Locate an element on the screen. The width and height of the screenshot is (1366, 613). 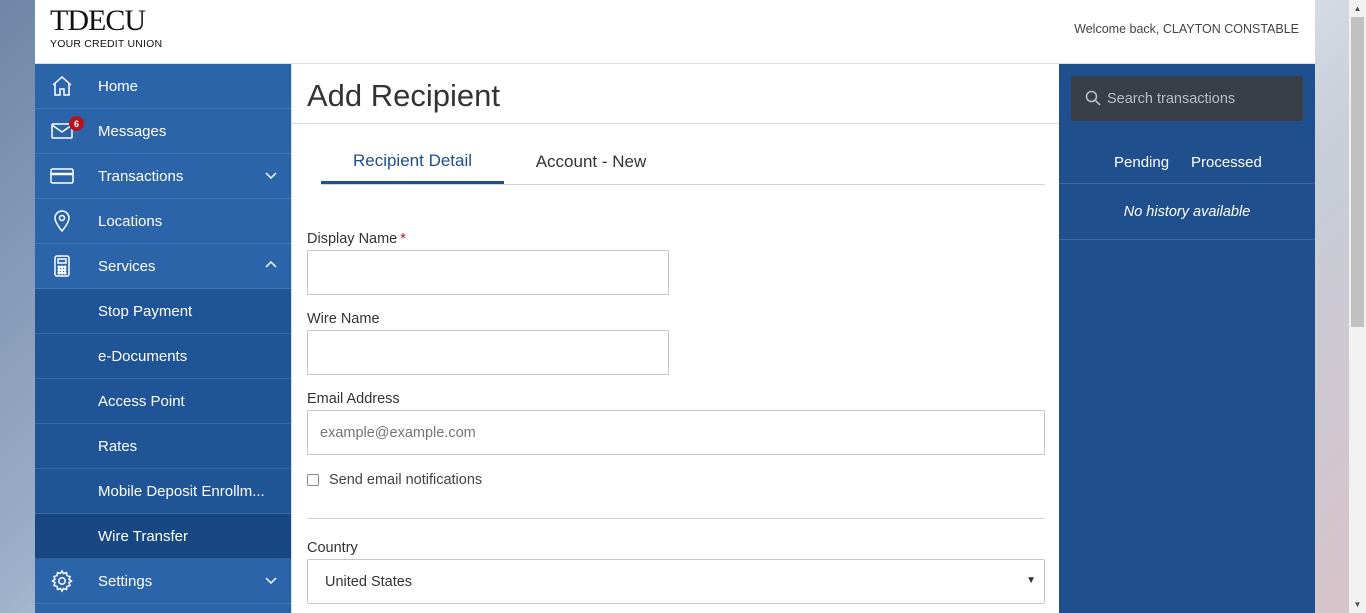
card-icon is located at coordinates (62, 176).